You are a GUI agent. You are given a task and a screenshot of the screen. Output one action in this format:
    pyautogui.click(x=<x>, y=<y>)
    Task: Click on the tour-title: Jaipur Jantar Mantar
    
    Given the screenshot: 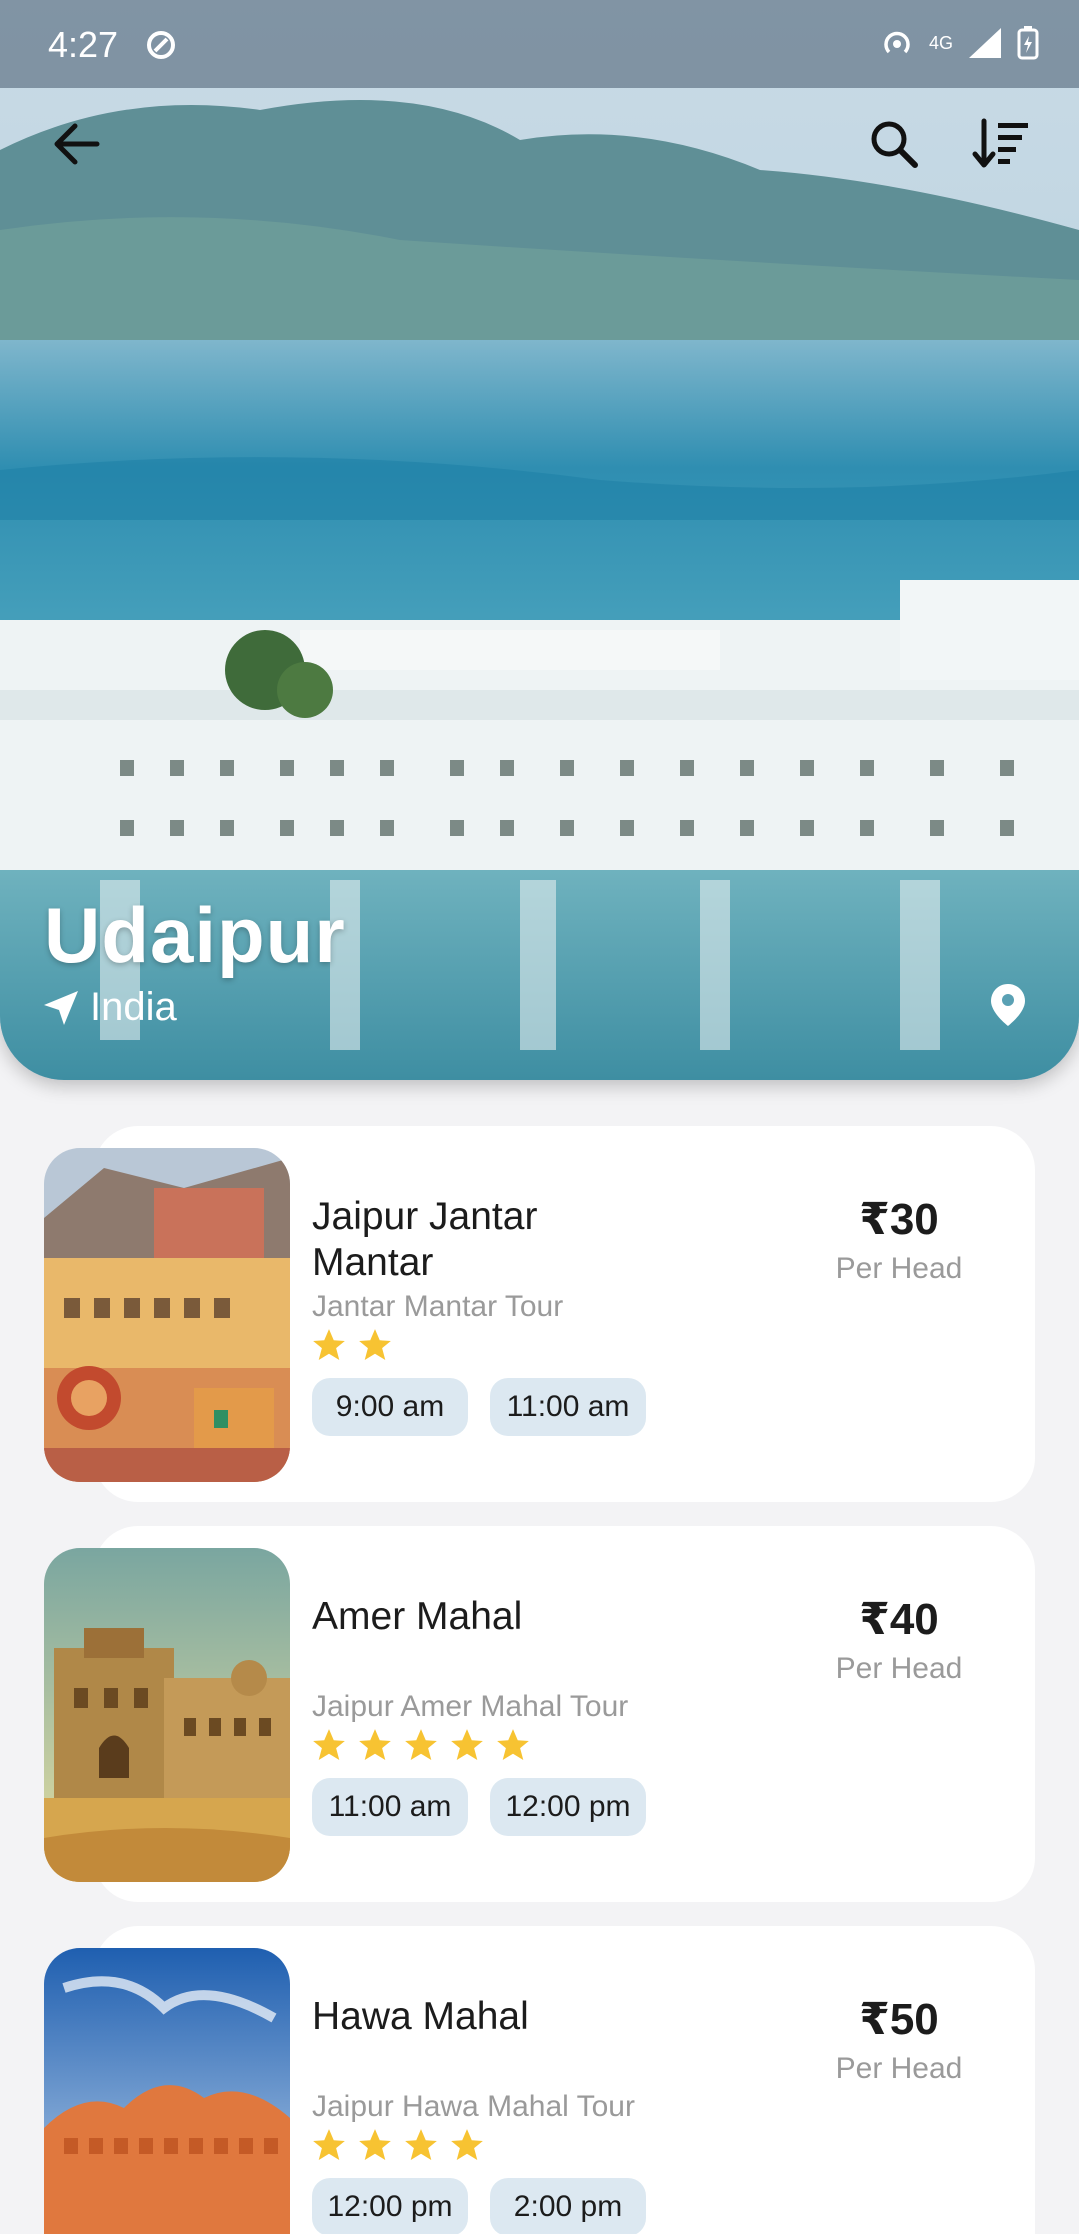 What is the action you would take?
    pyautogui.click(x=425, y=1239)
    